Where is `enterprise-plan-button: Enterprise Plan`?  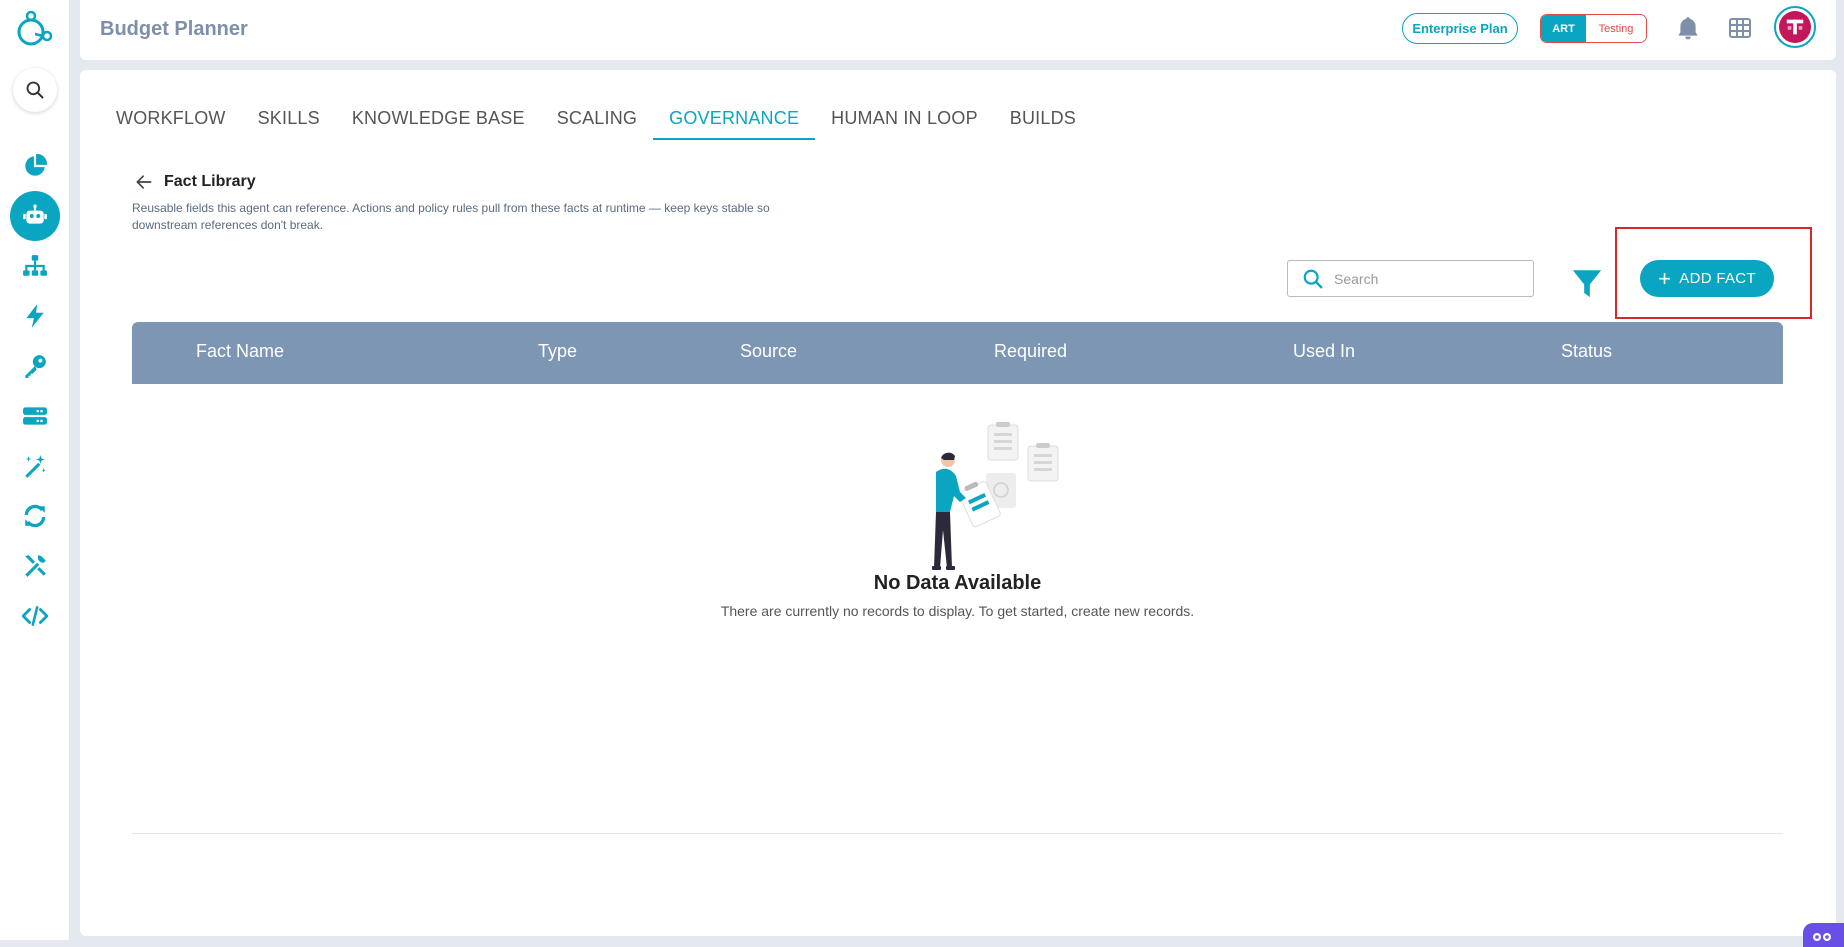 enterprise-plan-button: Enterprise Plan is located at coordinates (1460, 28).